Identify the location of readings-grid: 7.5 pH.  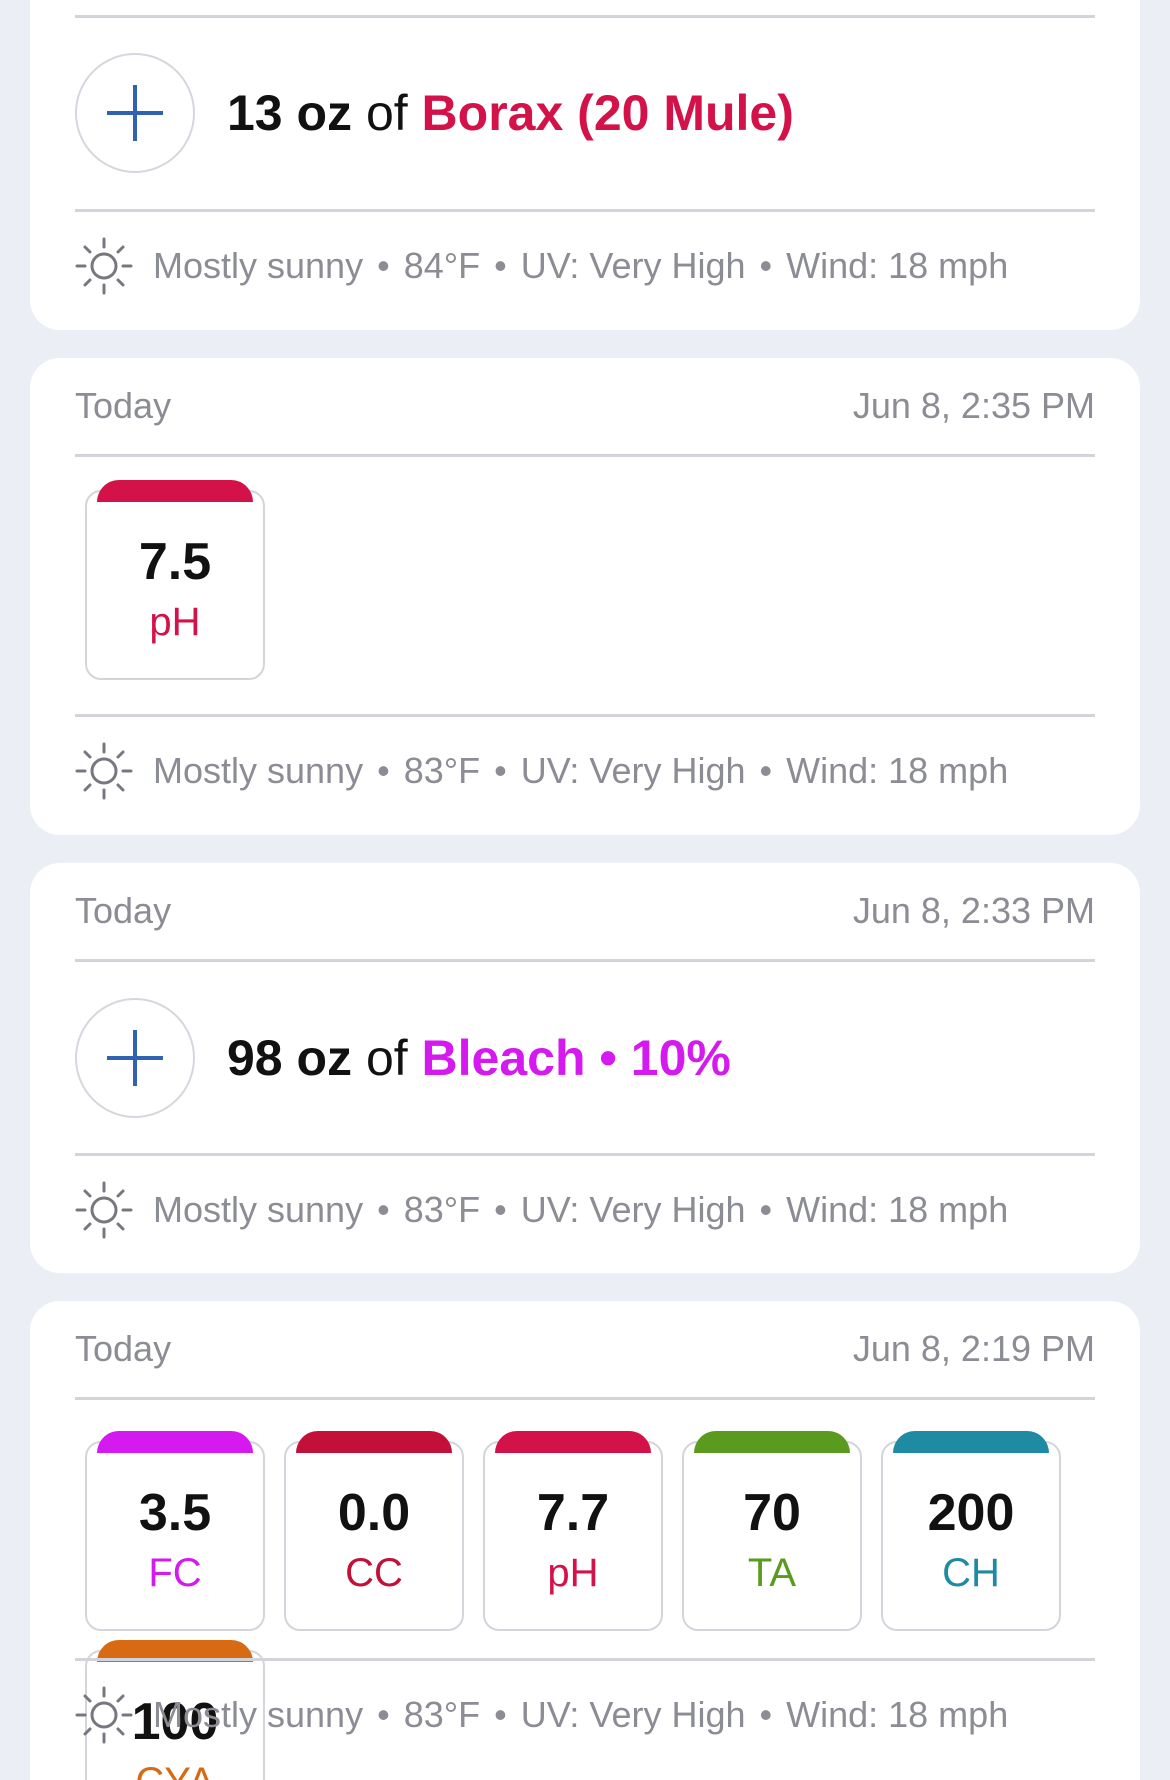
(590, 580).